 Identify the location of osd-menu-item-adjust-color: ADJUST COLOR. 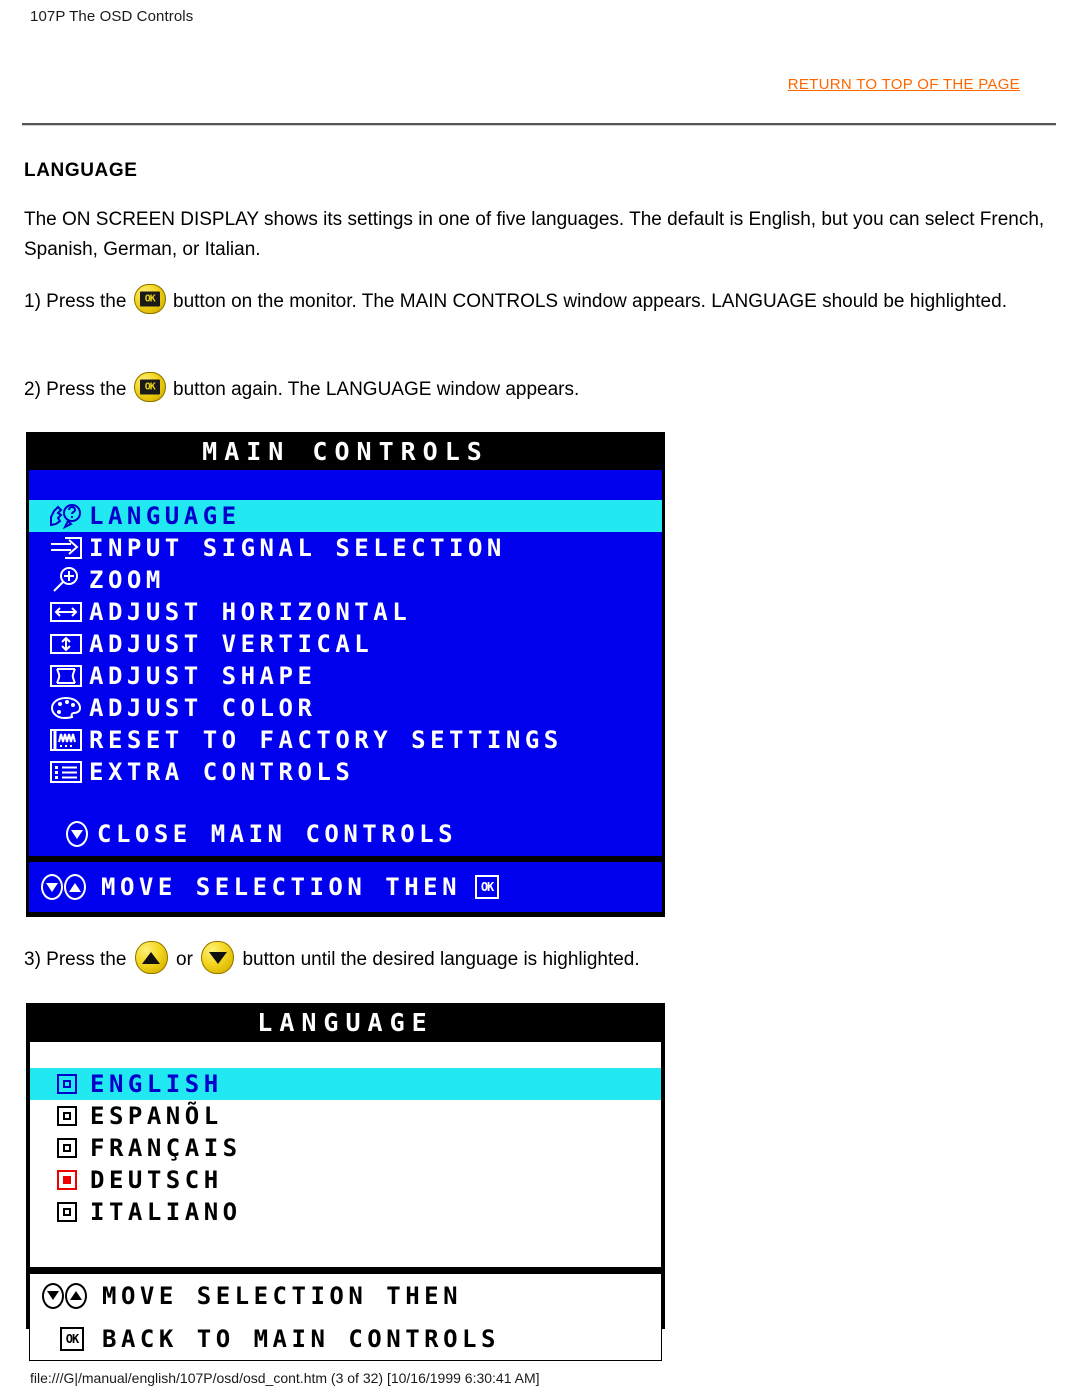
(345, 708).